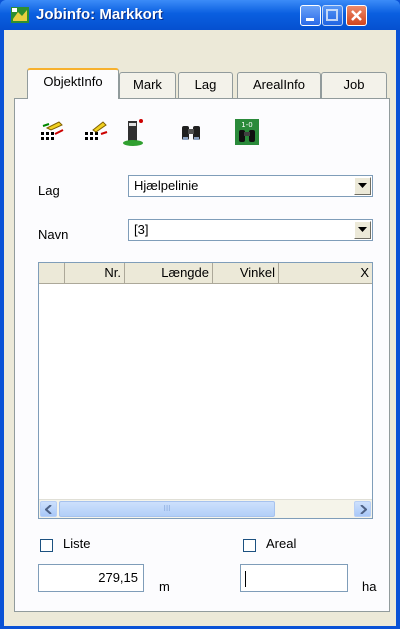 The width and height of the screenshot is (400, 629). What do you see at coordinates (205, 85) in the screenshot?
I see `tab-lag: Lag` at bounding box center [205, 85].